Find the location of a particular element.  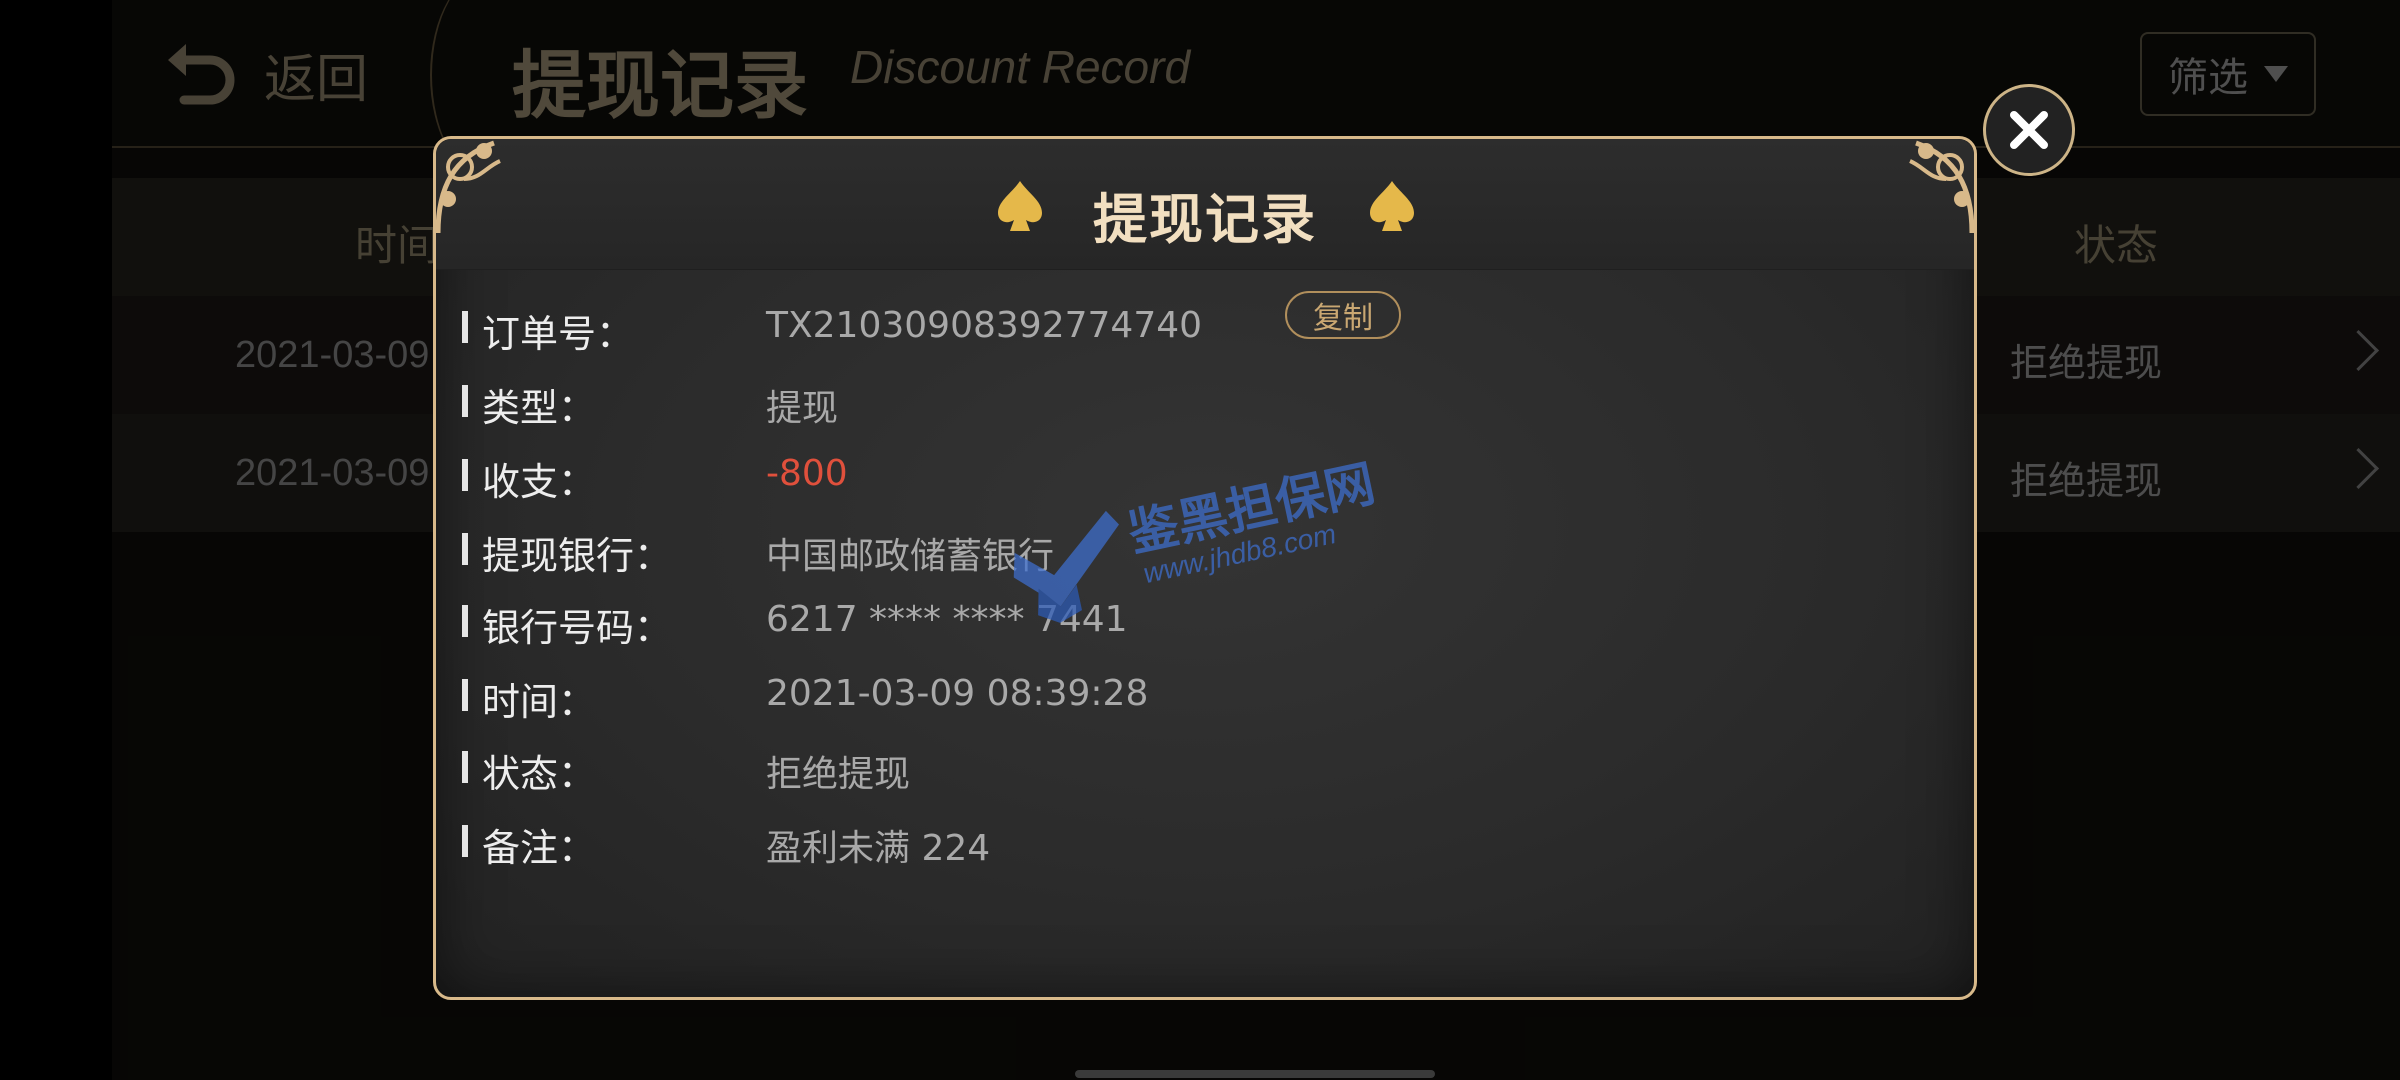

dialog-header: 提现记录 is located at coordinates (1205, 204).